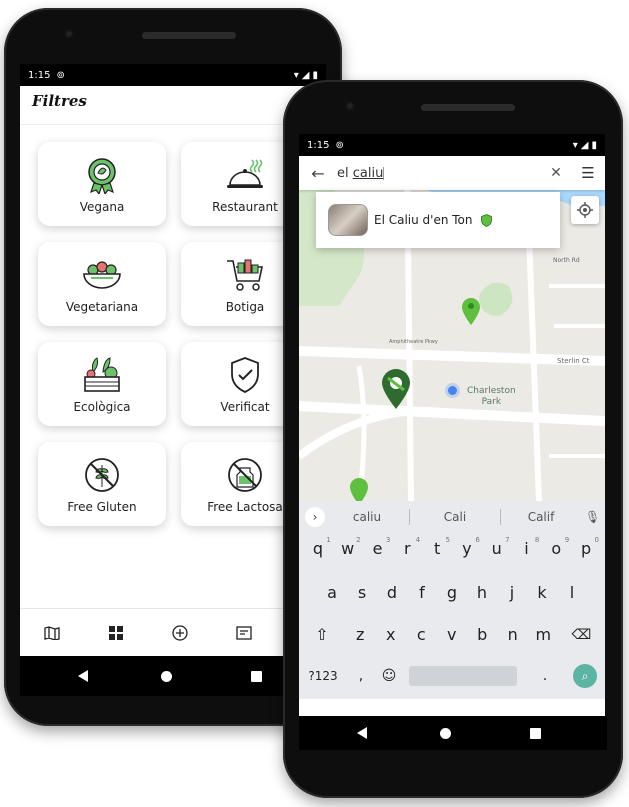 Image resolution: width=629 pixels, height=807 pixels. Describe the element at coordinates (360, 634) in the screenshot. I see `key-z: z` at that location.